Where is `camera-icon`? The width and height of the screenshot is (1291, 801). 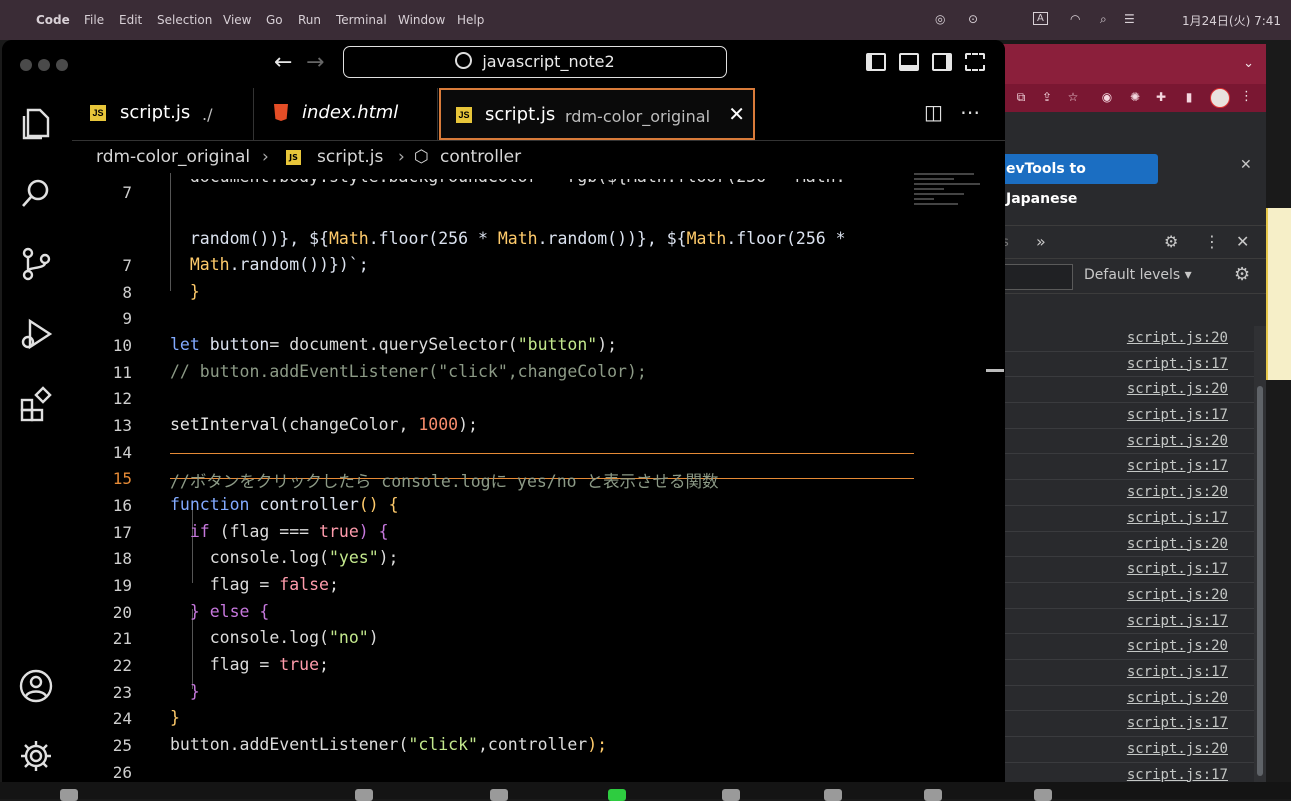
camera-icon is located at coordinates (69, 795).